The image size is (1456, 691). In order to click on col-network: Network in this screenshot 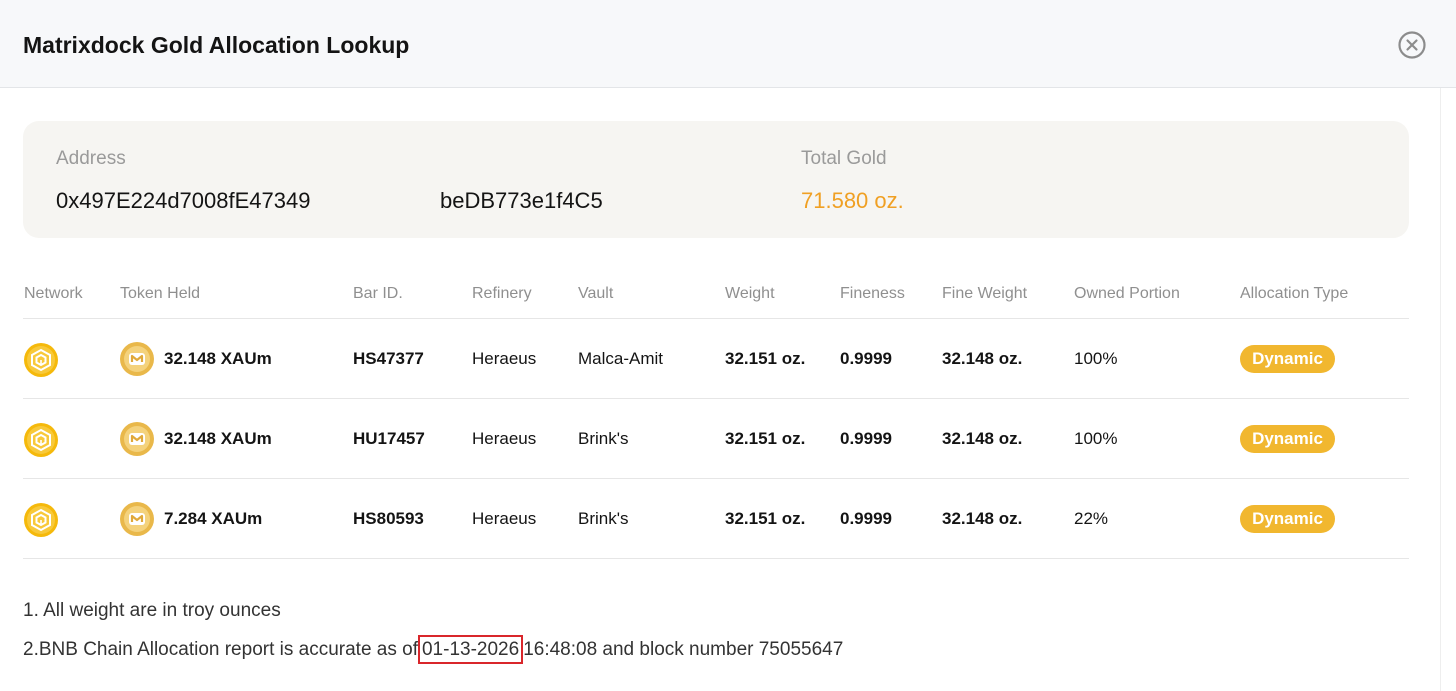, I will do `click(53, 293)`.